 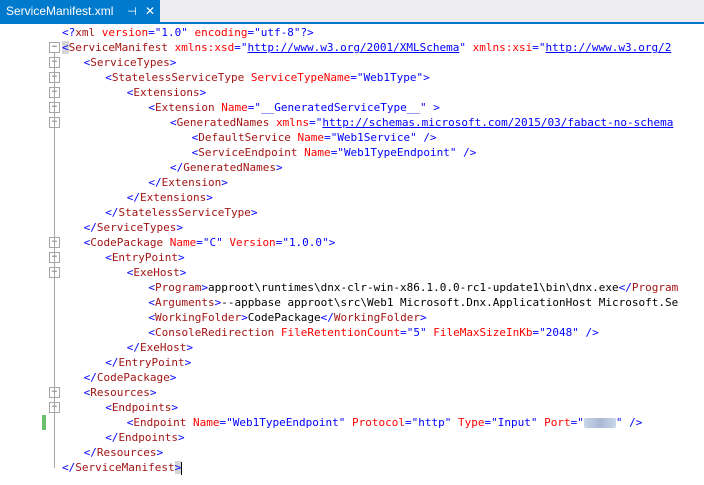 I want to click on code-token: ExeHost, so click(x=163, y=347).